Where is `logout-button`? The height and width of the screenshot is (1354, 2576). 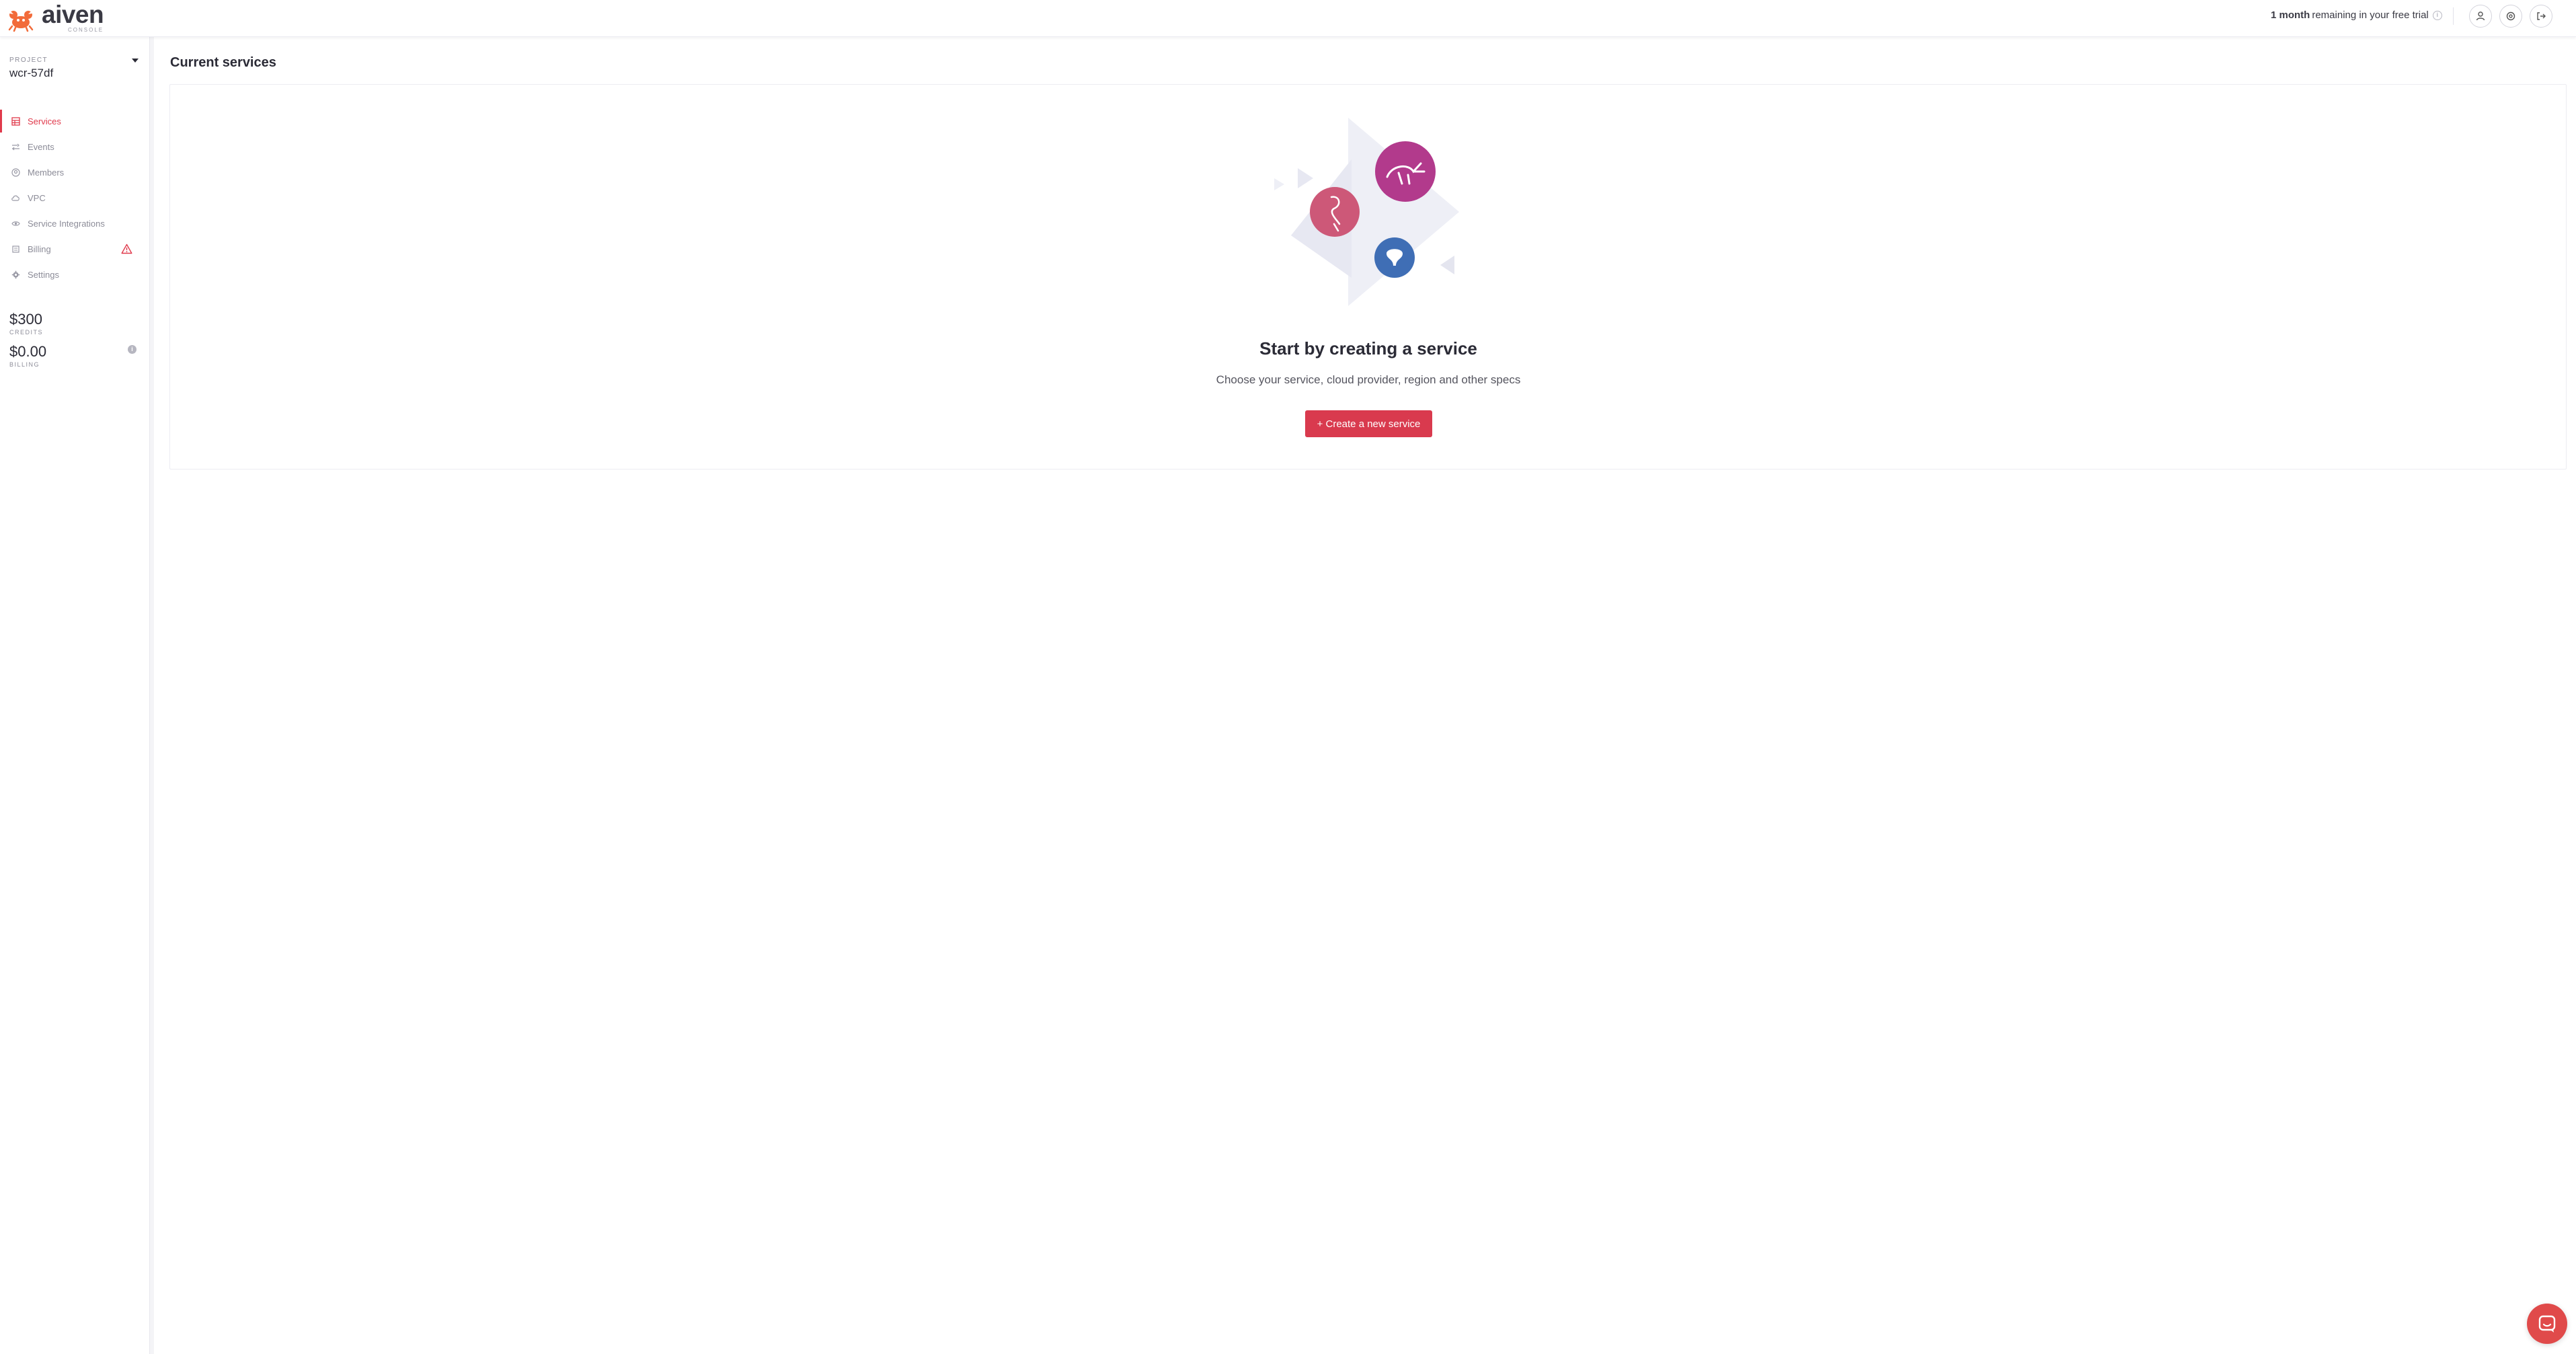 logout-button is located at coordinates (2541, 16).